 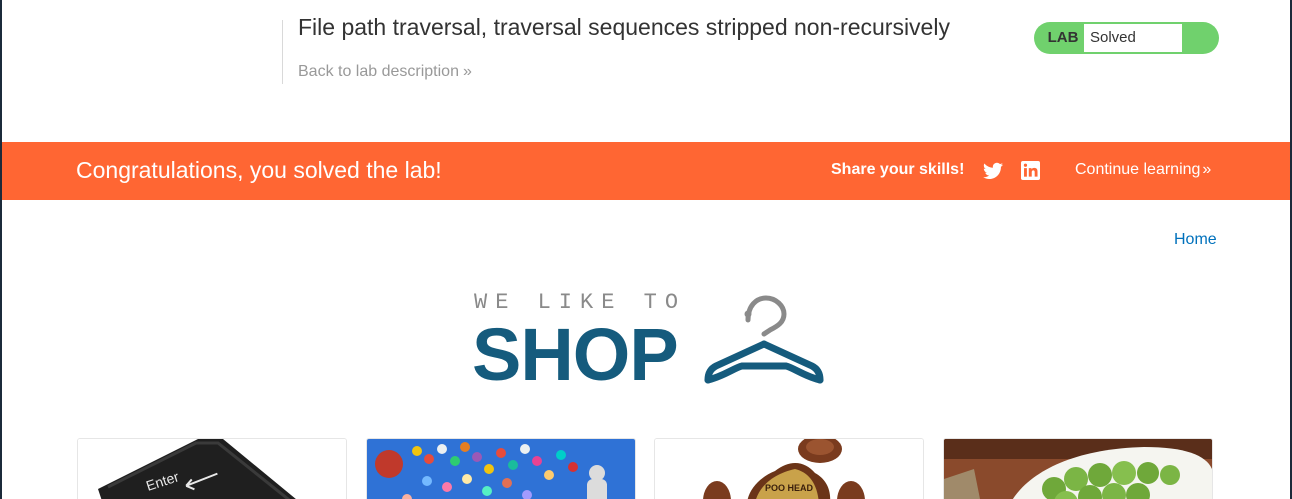 What do you see at coordinates (898, 169) in the screenshot?
I see `share-skills-label: Share your skills!` at bounding box center [898, 169].